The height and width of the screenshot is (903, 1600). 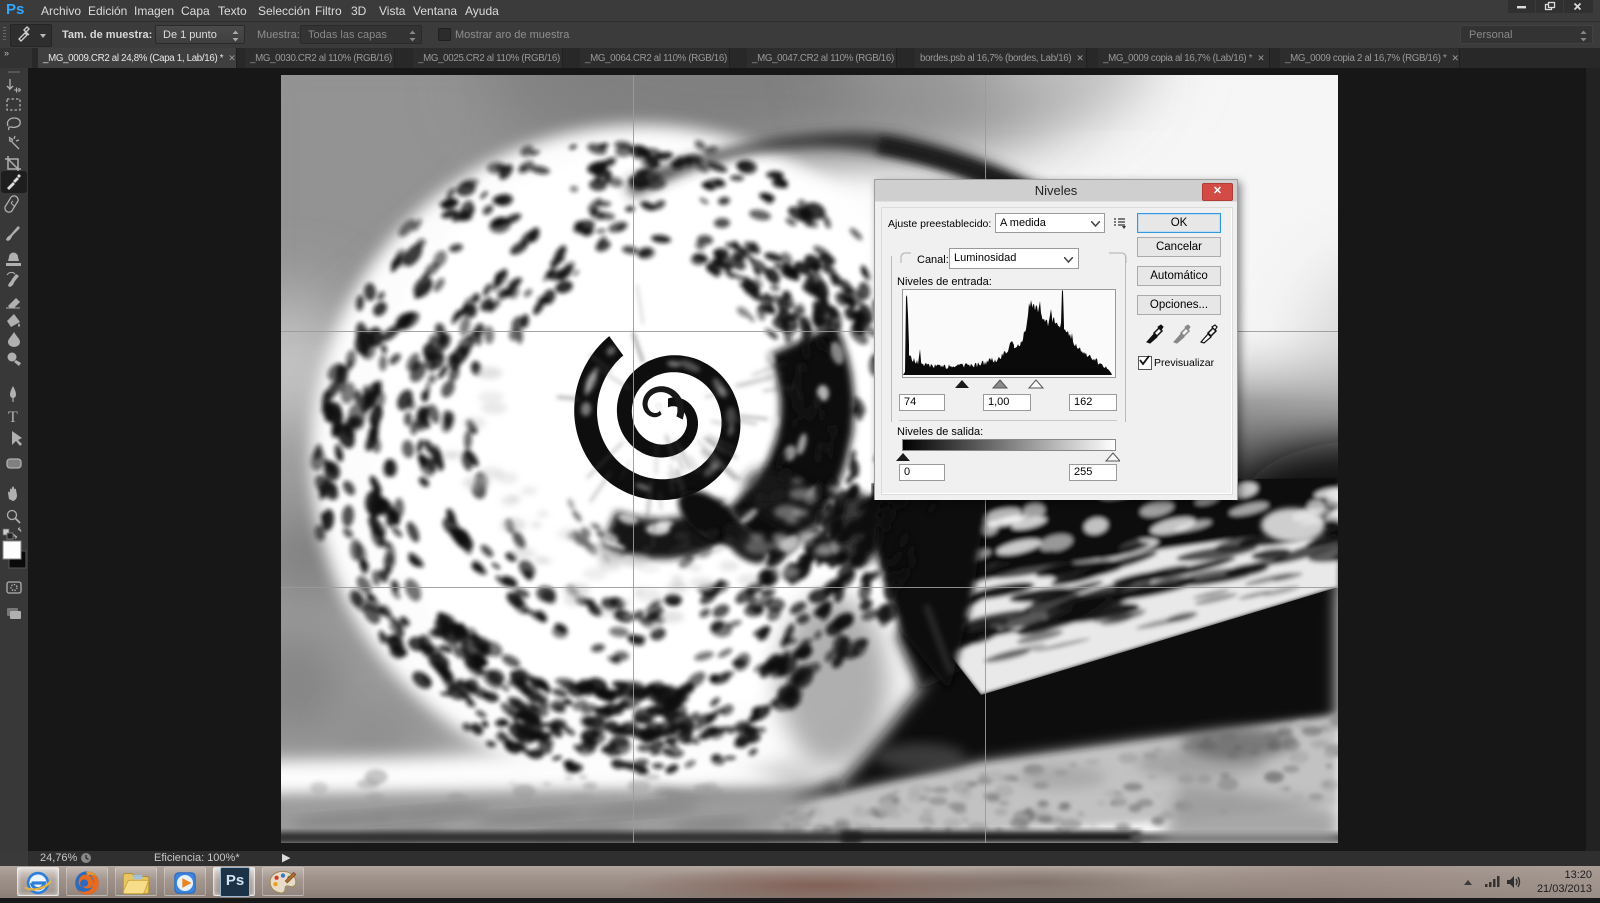 I want to click on svg-text: T, so click(x=13, y=417).